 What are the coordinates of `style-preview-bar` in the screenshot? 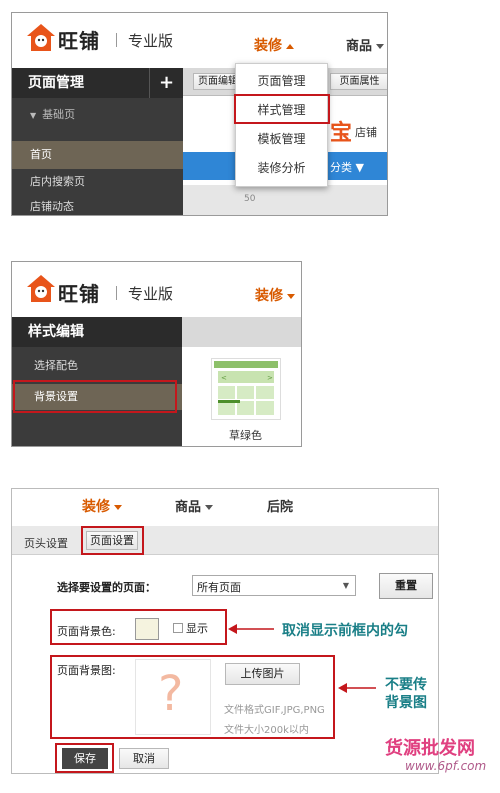 It's located at (241, 332).